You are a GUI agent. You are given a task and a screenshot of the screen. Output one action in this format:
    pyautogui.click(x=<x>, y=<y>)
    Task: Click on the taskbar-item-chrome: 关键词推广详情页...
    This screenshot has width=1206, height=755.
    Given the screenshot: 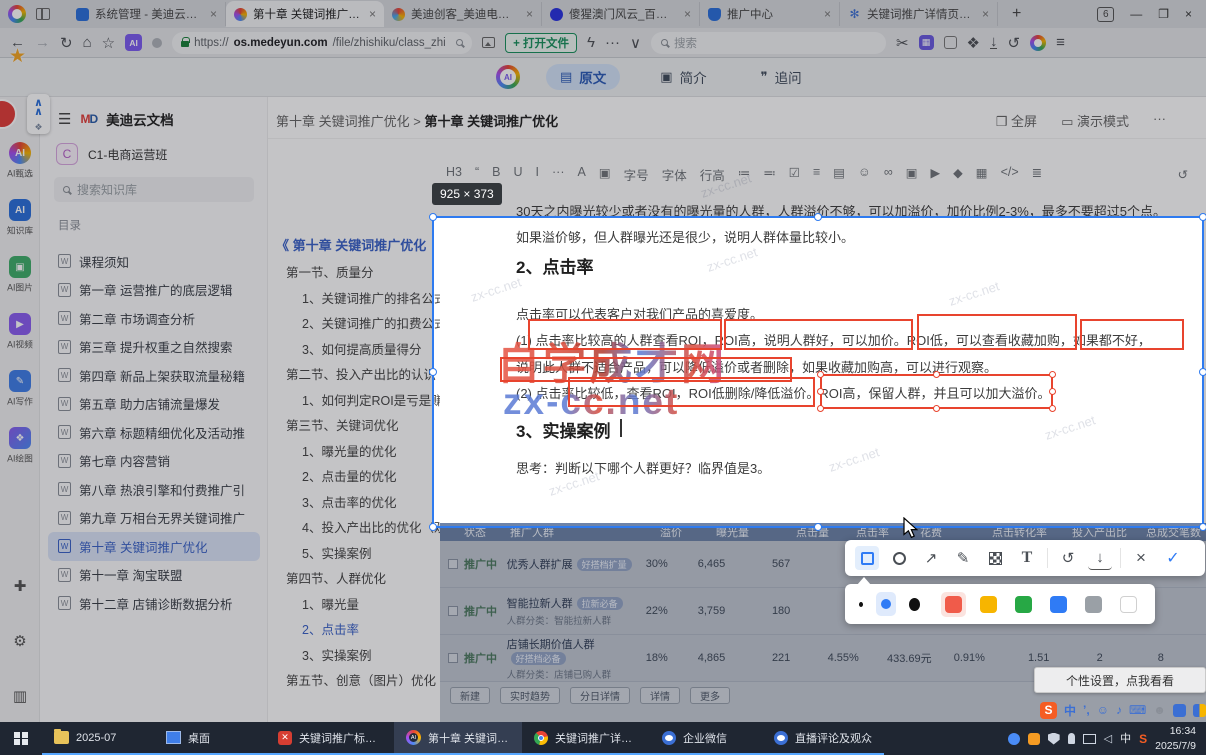 What is the action you would take?
    pyautogui.click(x=586, y=738)
    